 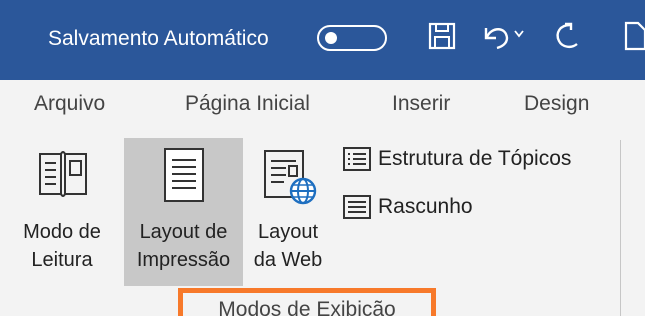 What do you see at coordinates (183, 246) in the screenshot?
I see `print-layout-label: Layout de Impressão` at bounding box center [183, 246].